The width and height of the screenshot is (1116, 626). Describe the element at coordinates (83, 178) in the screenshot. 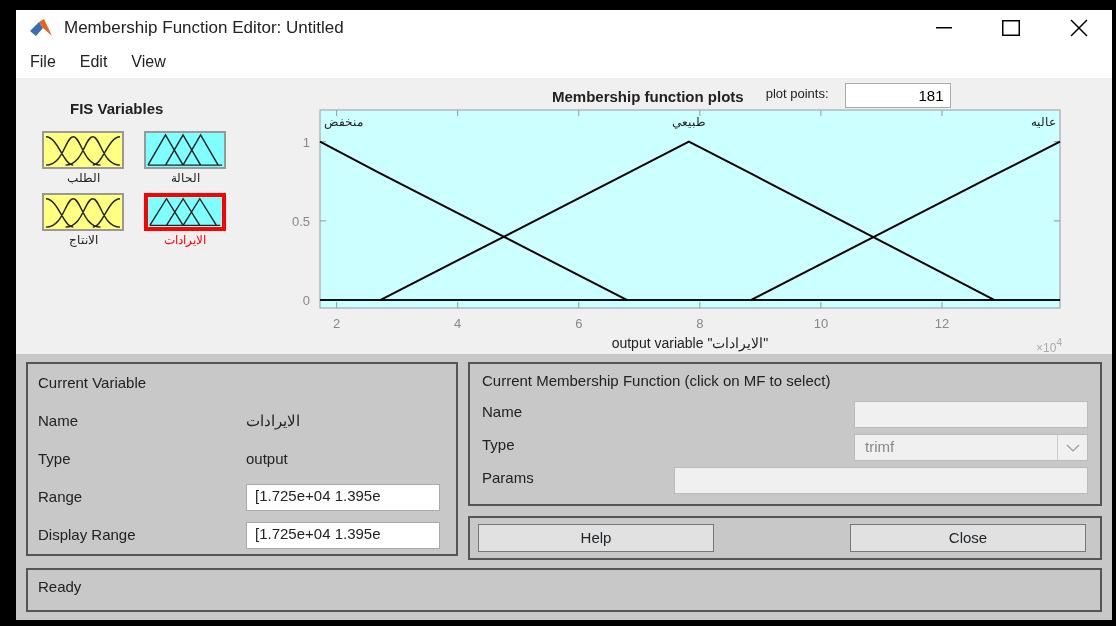

I see `variable-label: الطلب` at that location.